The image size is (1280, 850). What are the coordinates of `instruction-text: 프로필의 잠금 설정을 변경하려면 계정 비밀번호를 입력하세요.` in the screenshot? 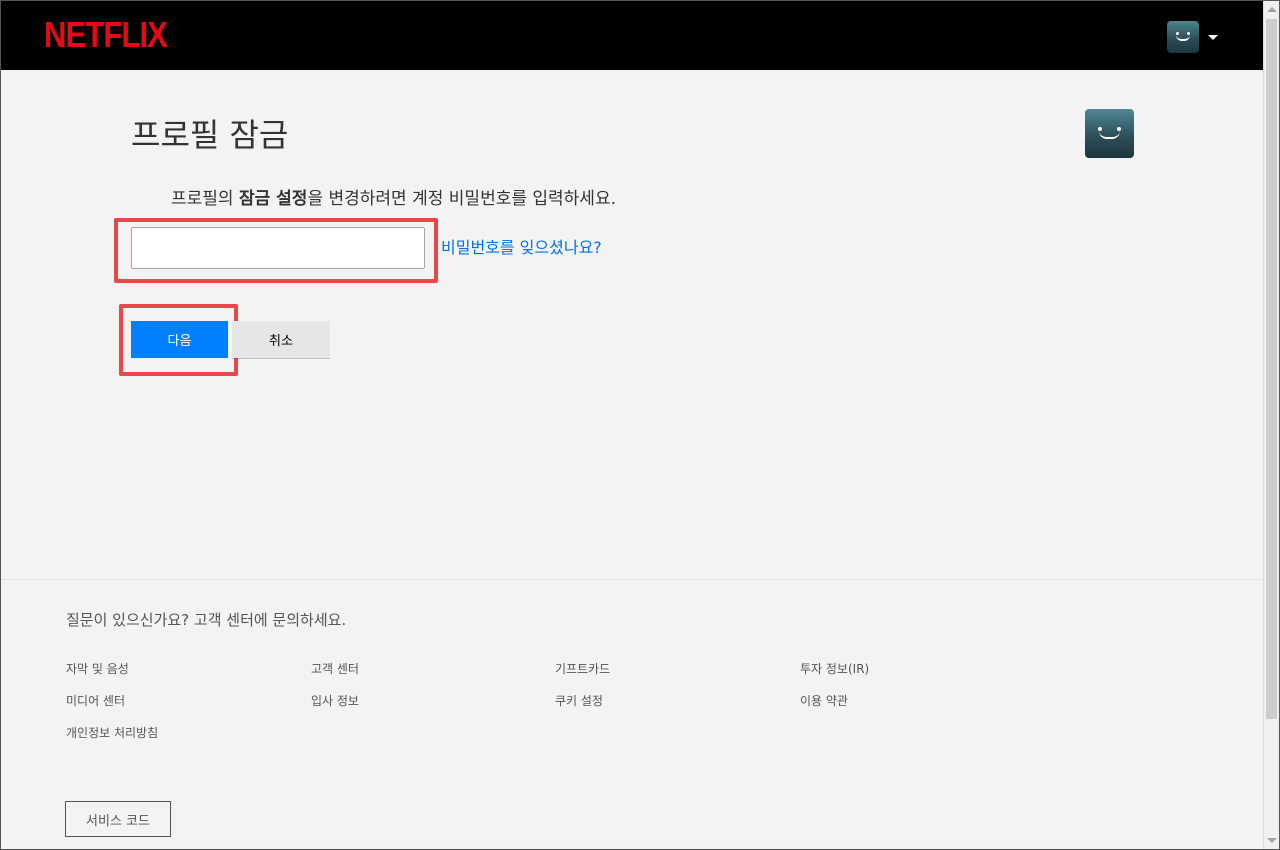 It's located at (393, 199).